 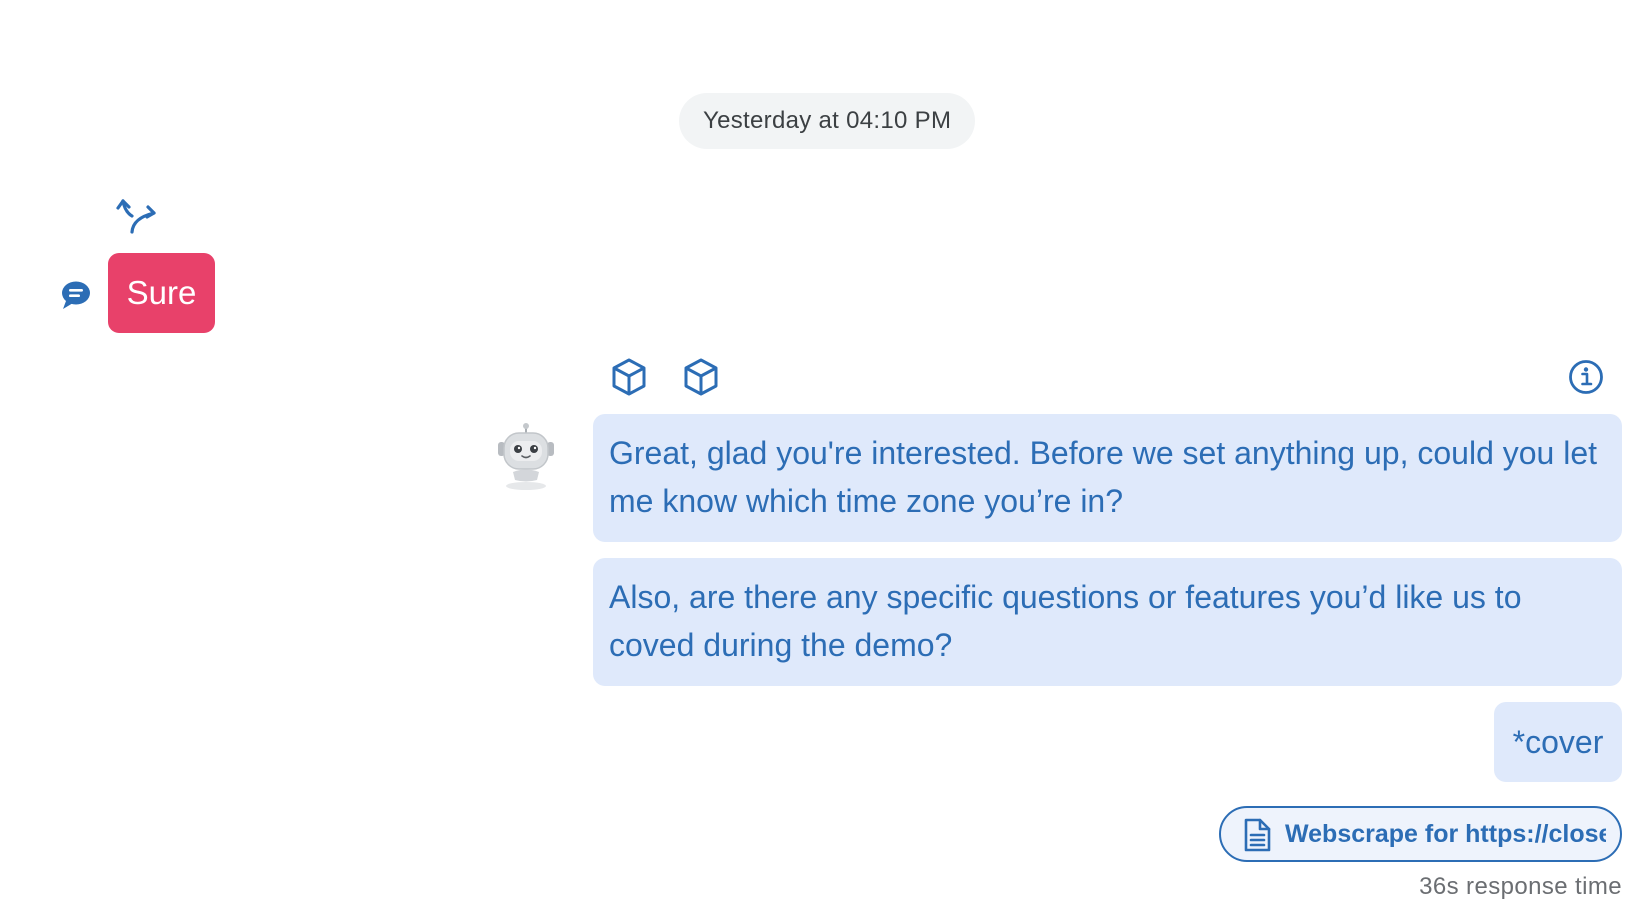 I want to click on chat-bubble-icon, so click(x=76, y=295).